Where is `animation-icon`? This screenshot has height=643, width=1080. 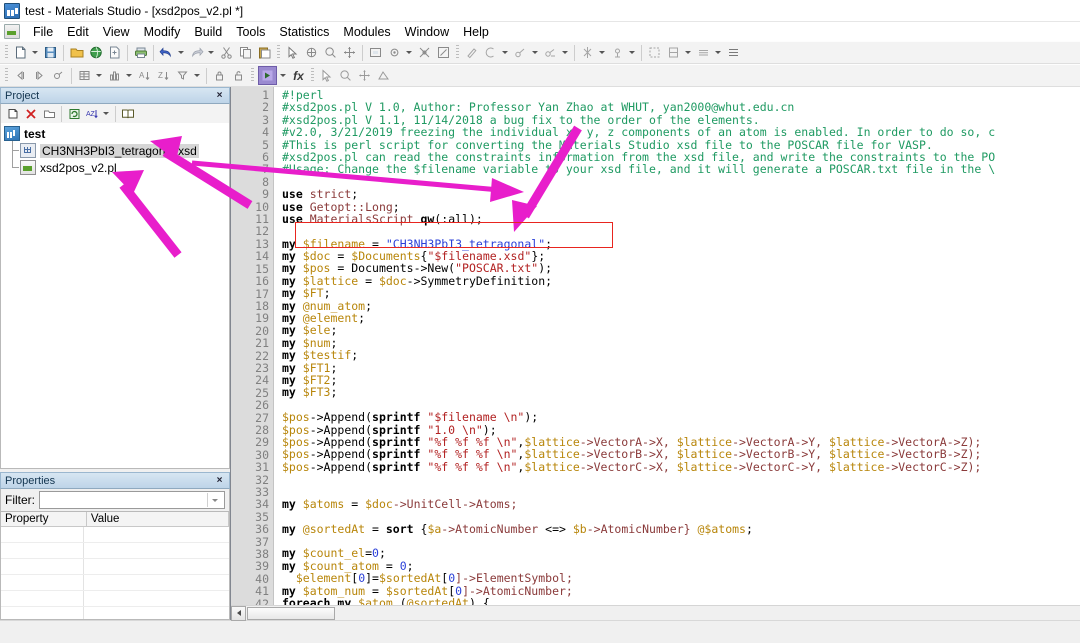
animation-icon is located at coordinates (58, 75).